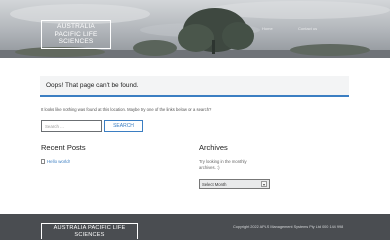  What do you see at coordinates (43, 161) in the screenshot?
I see `document-icon` at bounding box center [43, 161].